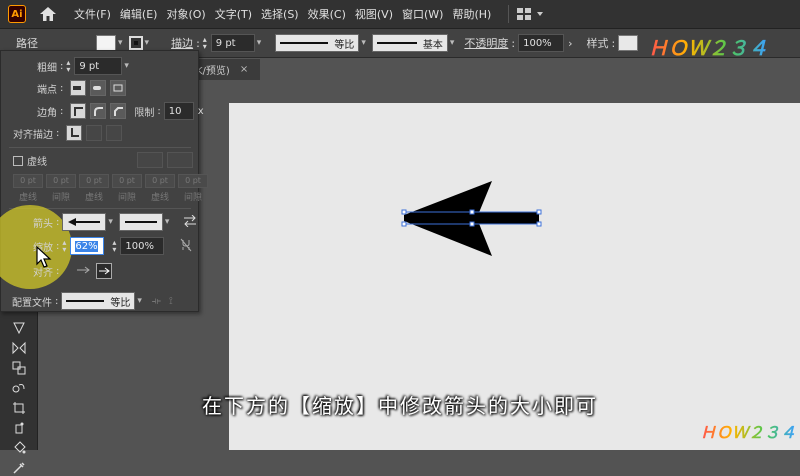 This screenshot has width=800, height=476. Describe the element at coordinates (486, 43) in the screenshot. I see `opacity-label: 不透明度` at that location.